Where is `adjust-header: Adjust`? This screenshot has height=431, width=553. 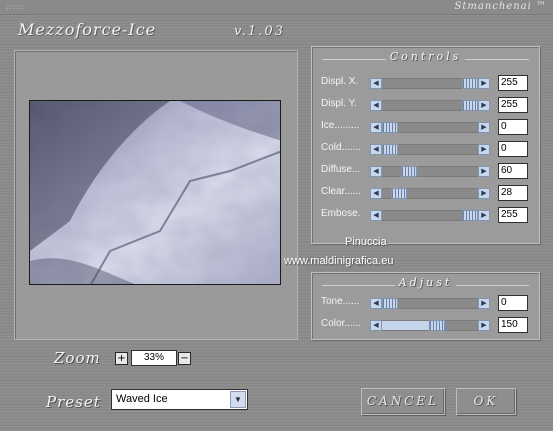 adjust-header: Adjust is located at coordinates (425, 282).